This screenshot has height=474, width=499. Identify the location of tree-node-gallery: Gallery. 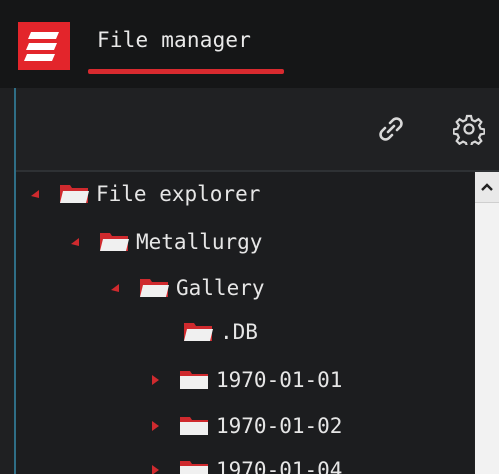
(186, 288).